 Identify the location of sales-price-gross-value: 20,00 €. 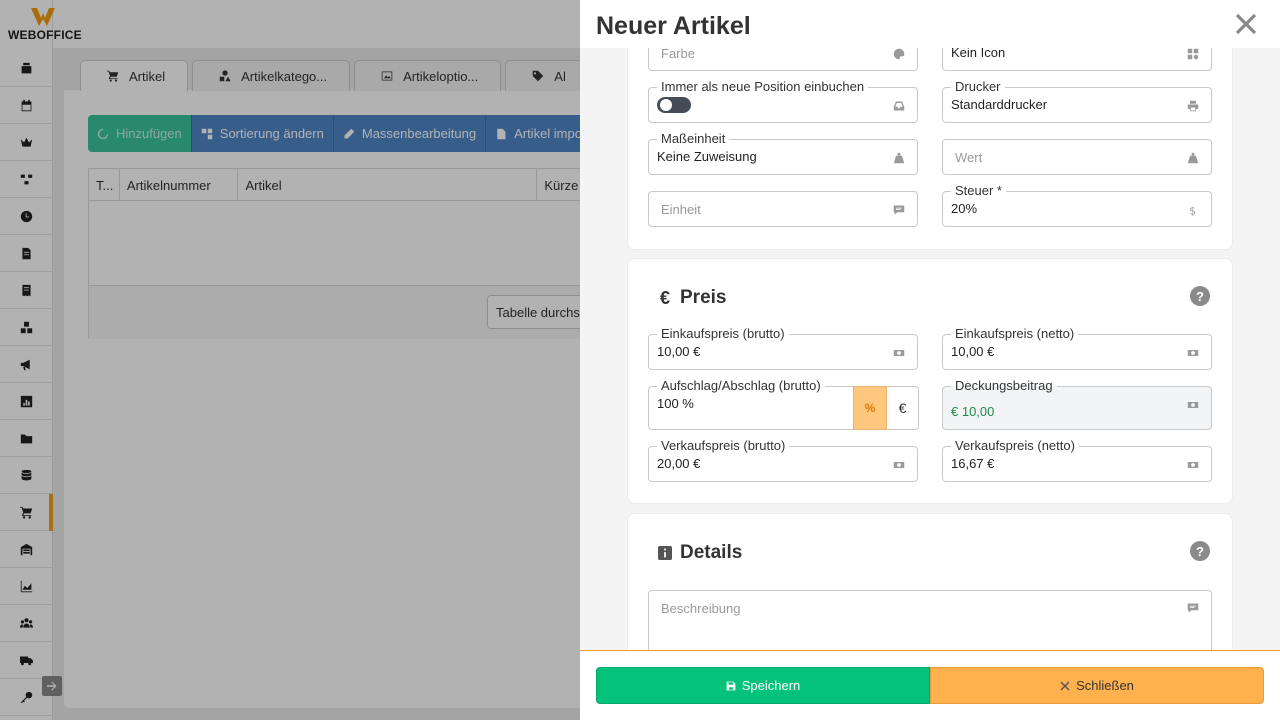
(679, 463).